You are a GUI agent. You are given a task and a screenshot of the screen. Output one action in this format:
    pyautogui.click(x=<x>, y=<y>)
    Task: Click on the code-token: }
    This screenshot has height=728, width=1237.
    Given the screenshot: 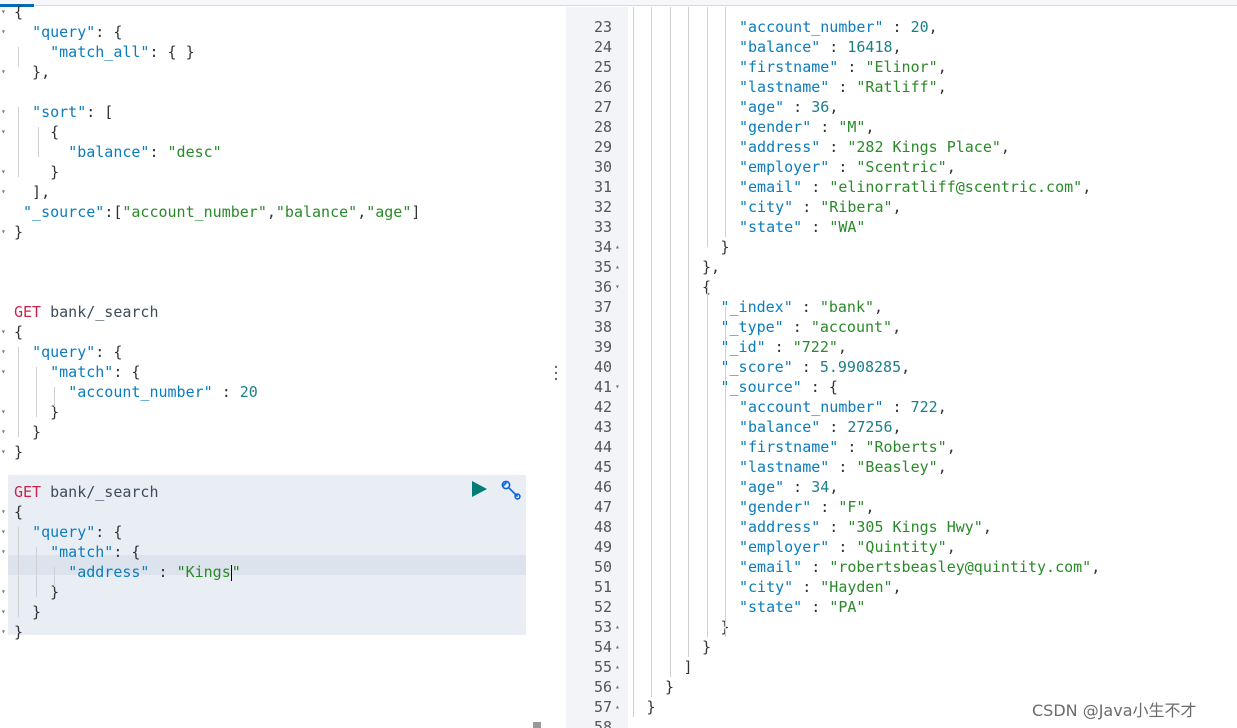 What is the action you would take?
    pyautogui.click(x=19, y=632)
    